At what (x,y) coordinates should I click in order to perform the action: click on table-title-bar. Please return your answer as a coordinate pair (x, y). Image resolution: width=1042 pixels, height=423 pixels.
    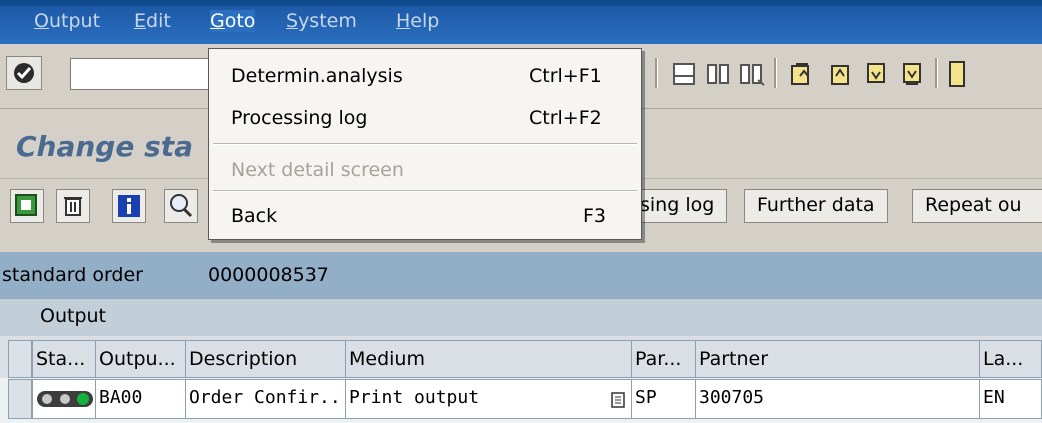
    Looking at the image, I should click on (521, 317).